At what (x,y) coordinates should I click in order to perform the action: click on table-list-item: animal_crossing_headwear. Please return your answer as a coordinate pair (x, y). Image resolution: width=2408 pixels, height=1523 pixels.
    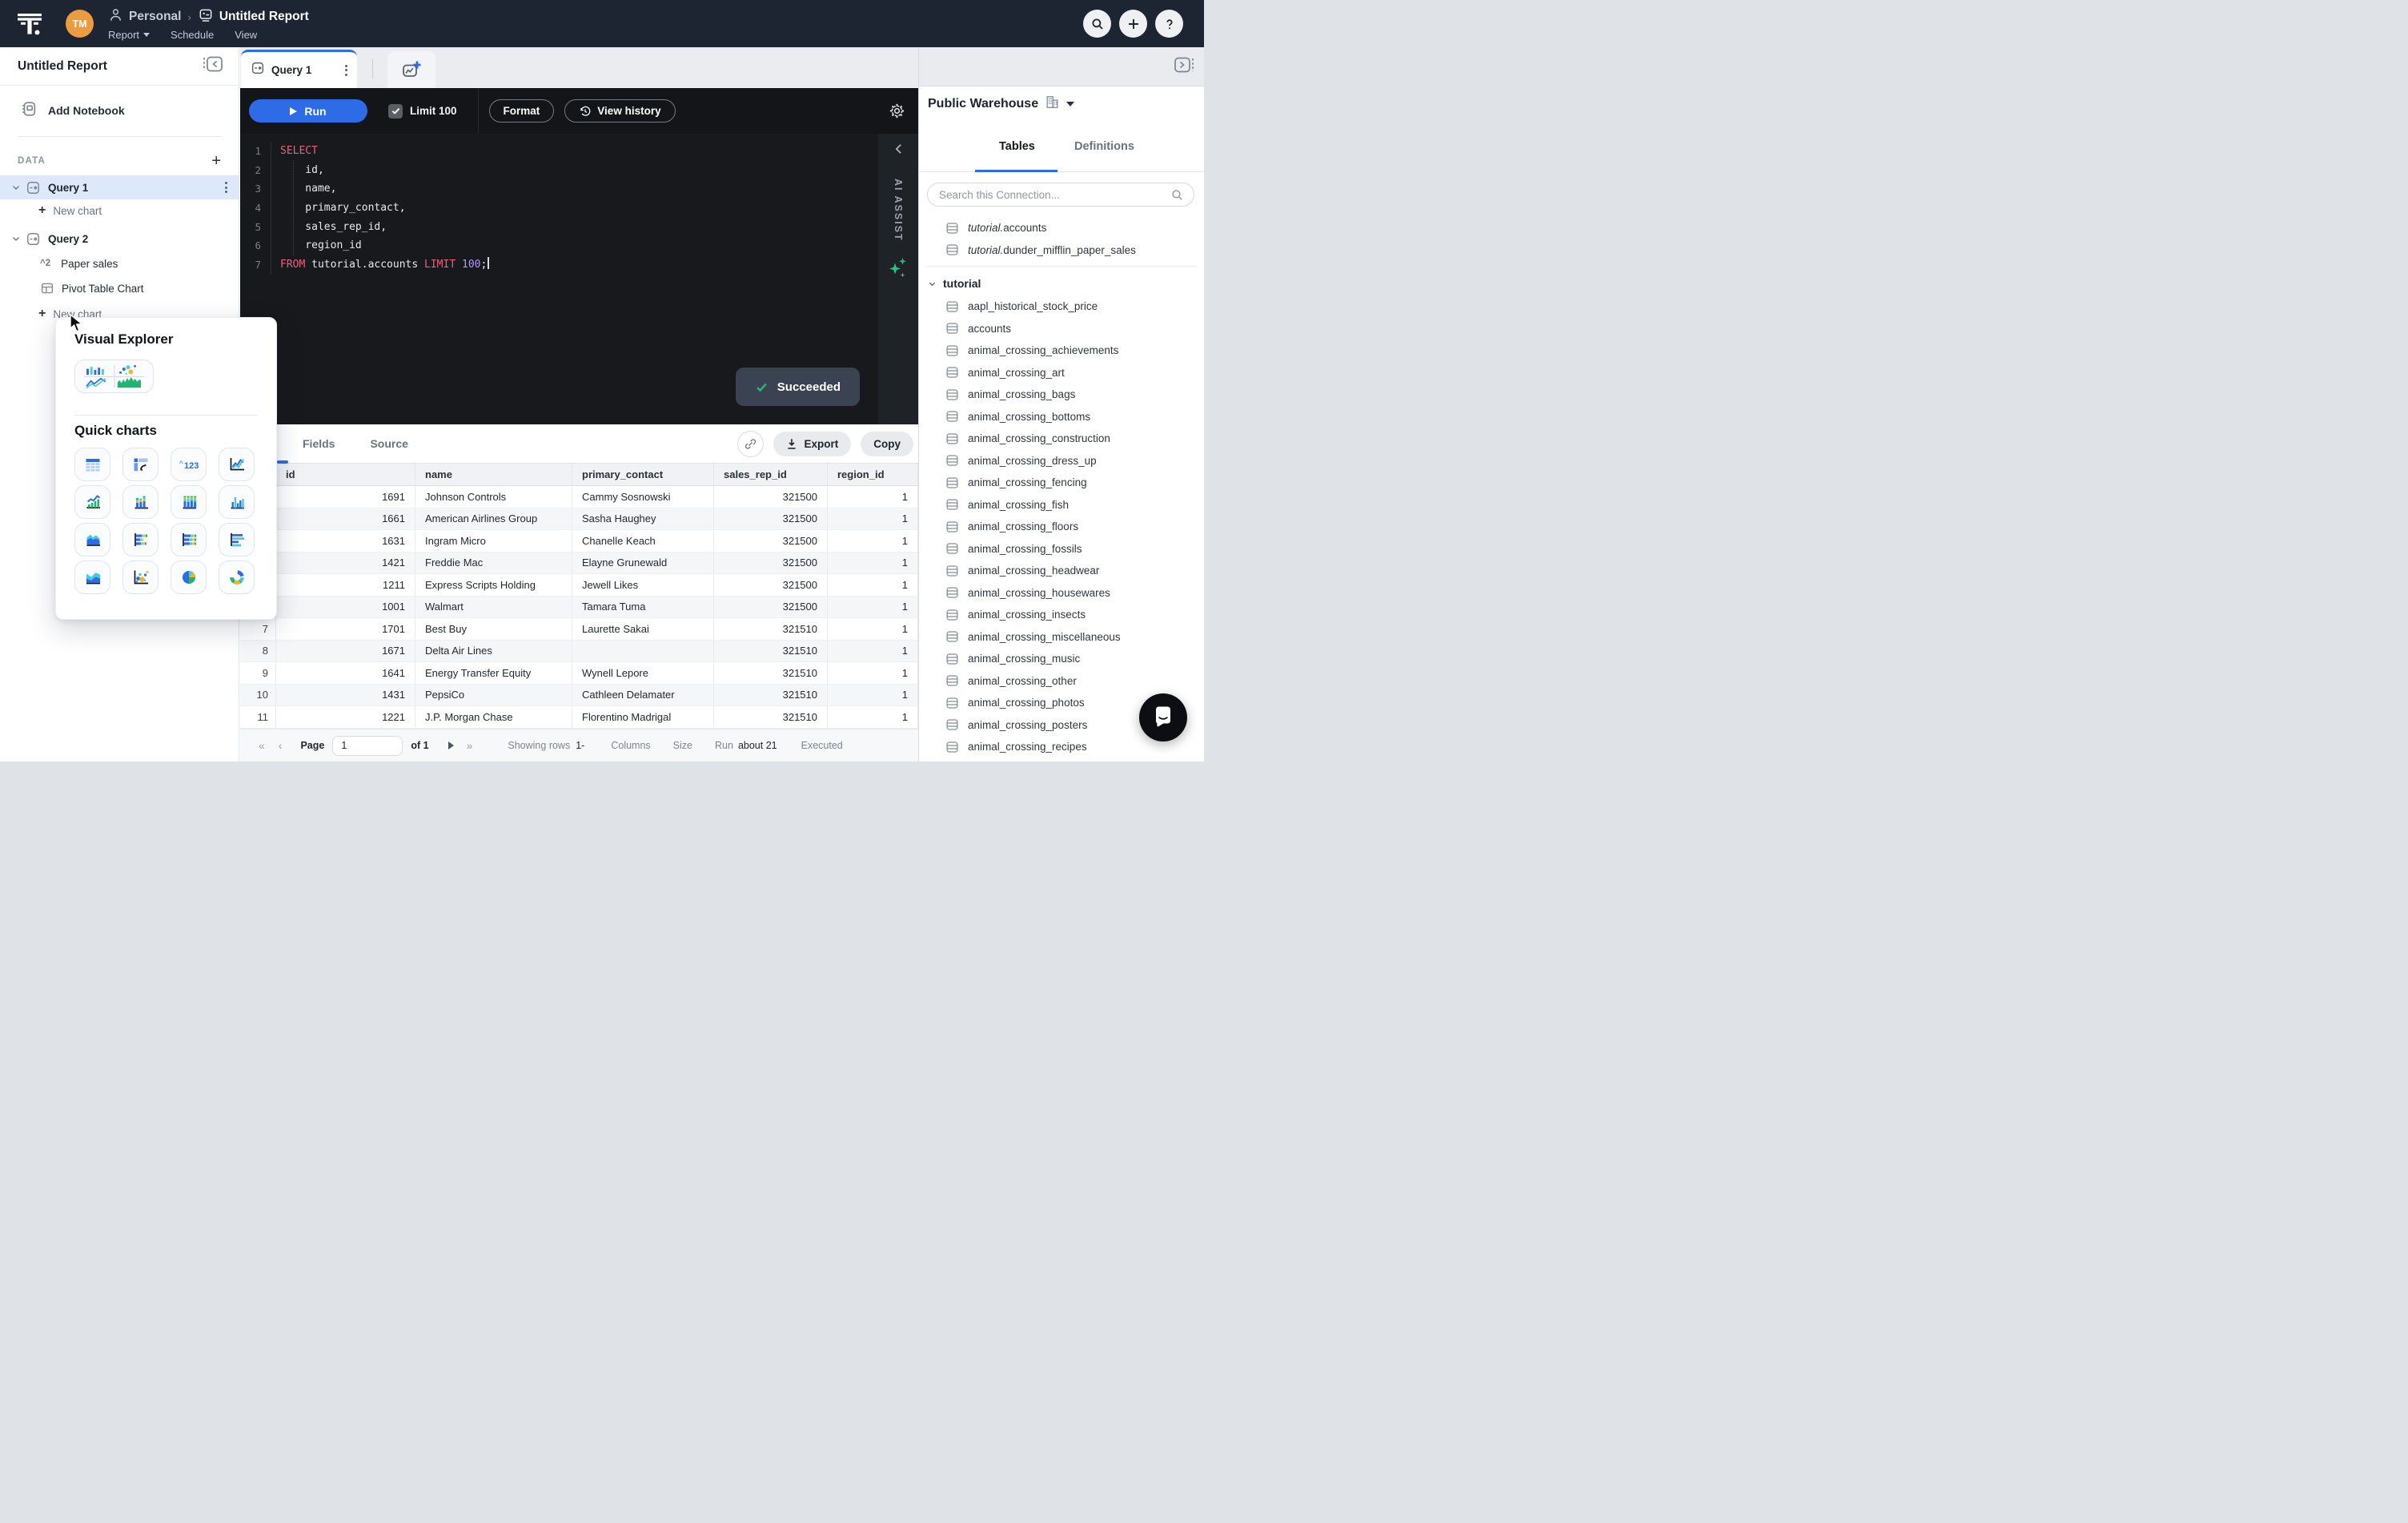
    Looking at the image, I should click on (1061, 571).